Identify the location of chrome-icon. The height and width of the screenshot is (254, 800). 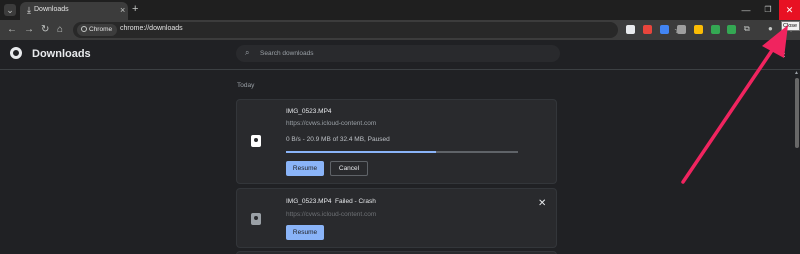
(84, 29).